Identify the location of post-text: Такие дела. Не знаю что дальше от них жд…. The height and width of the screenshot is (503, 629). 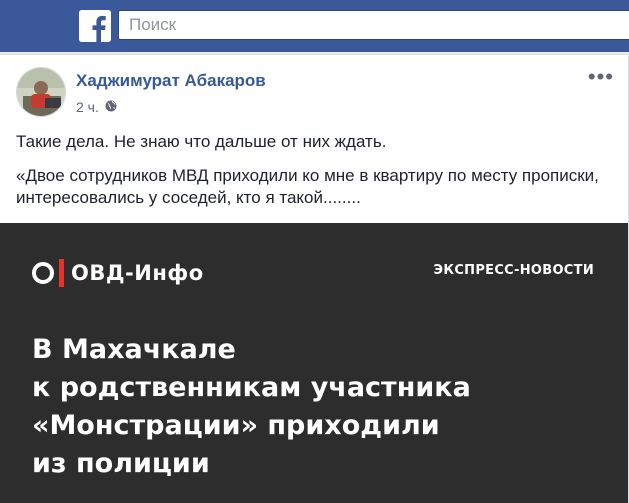
(316, 170).